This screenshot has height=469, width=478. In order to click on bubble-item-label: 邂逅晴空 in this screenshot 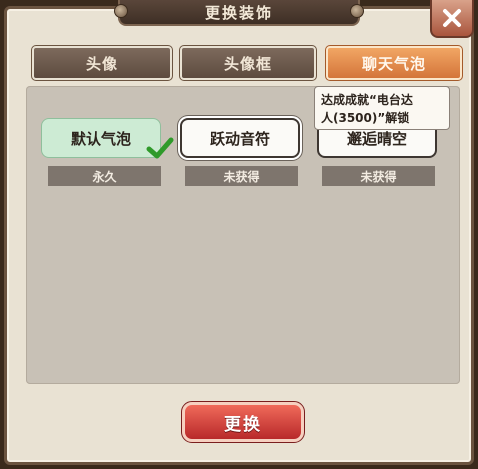, I will do `click(376, 138)`.